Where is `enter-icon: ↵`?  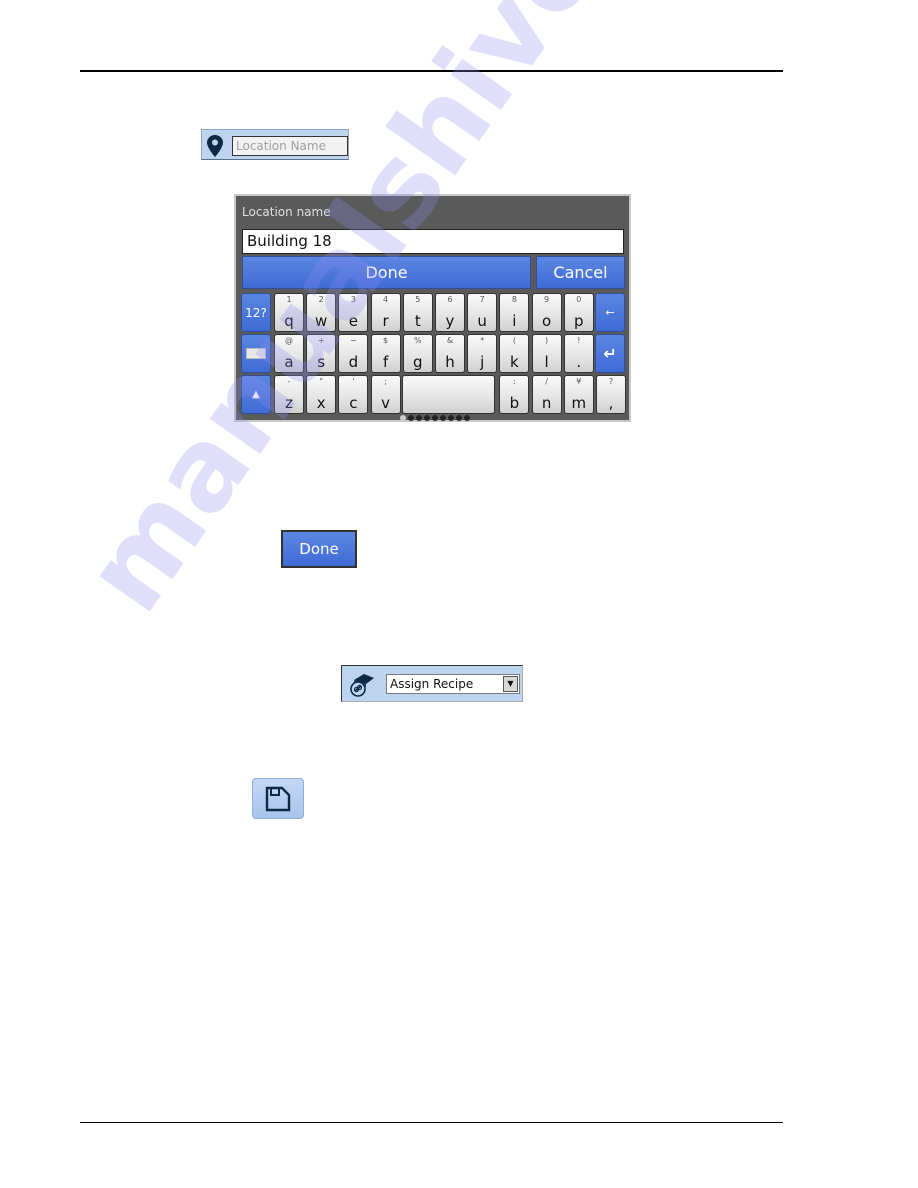
enter-icon: ↵ is located at coordinates (610, 353).